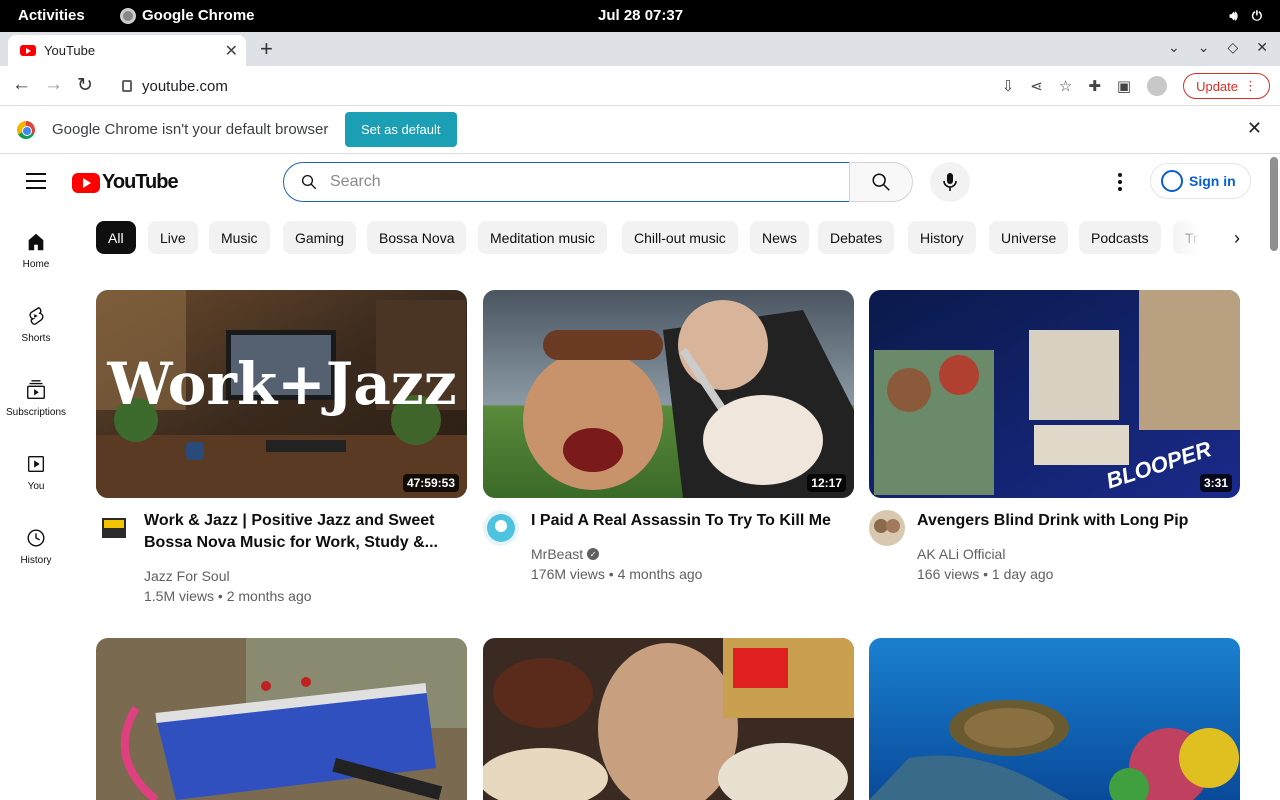  I want to click on voice-search-button, so click(950, 182).